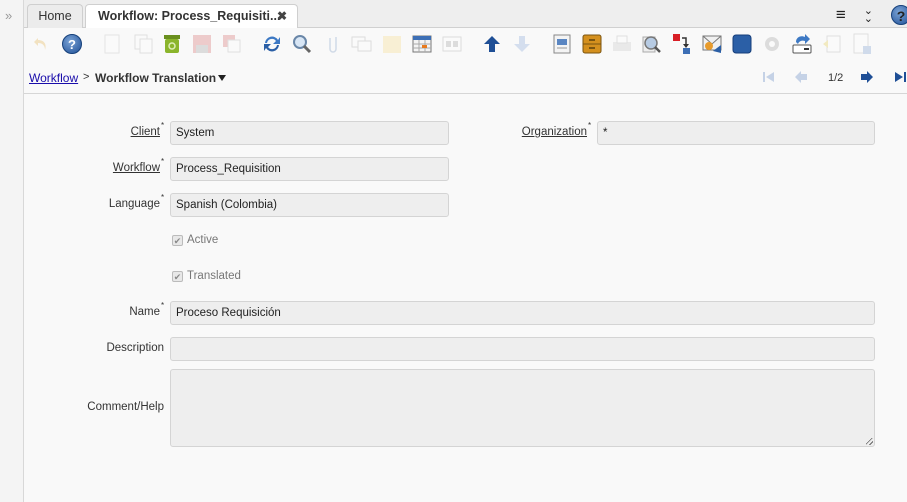  Describe the element at coordinates (144, 312) in the screenshot. I see `name-label: Name` at that location.